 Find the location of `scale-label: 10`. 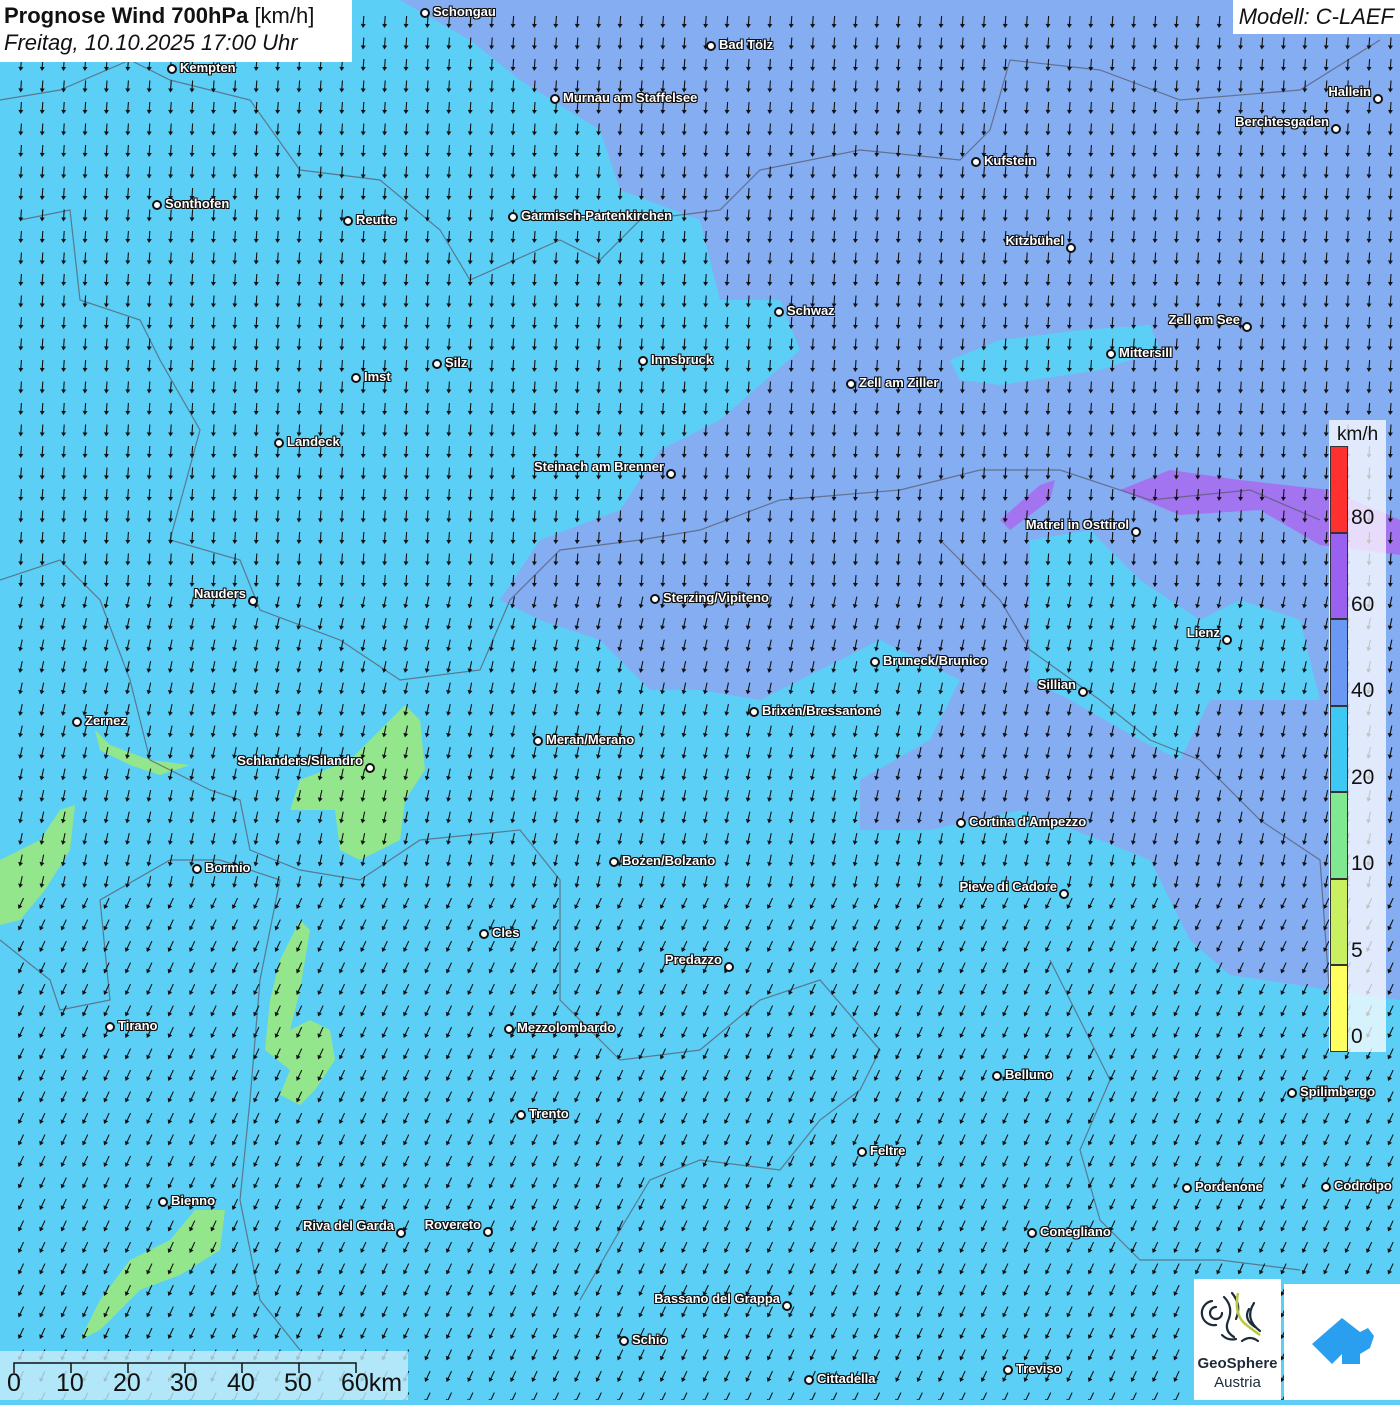

scale-label: 10 is located at coordinates (70, 1383).